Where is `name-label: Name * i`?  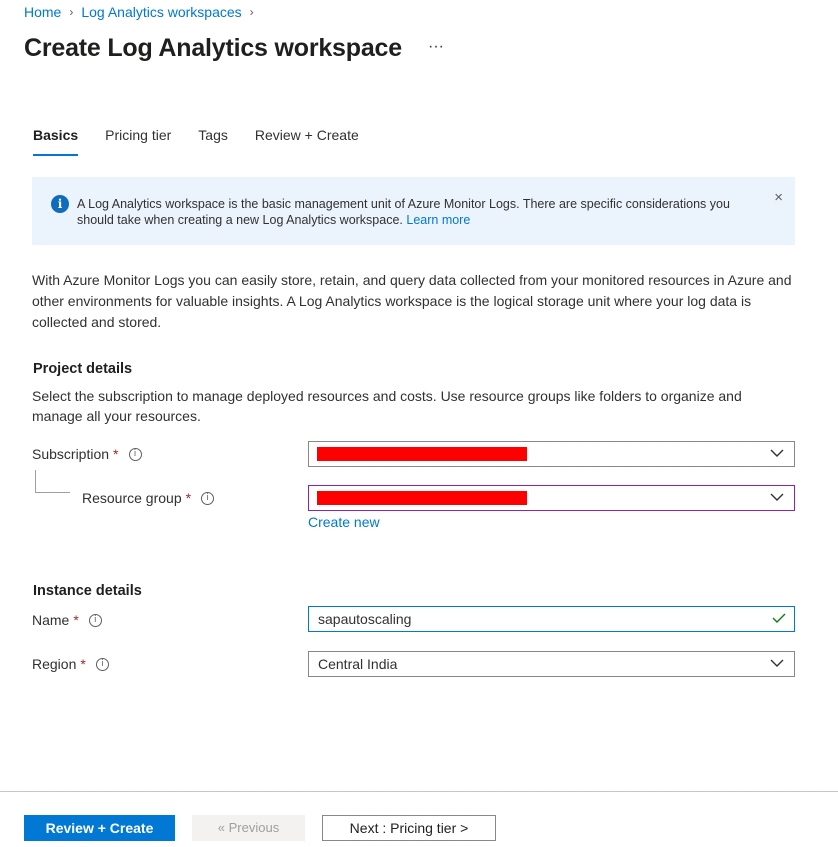 name-label: Name * i is located at coordinates (67, 620).